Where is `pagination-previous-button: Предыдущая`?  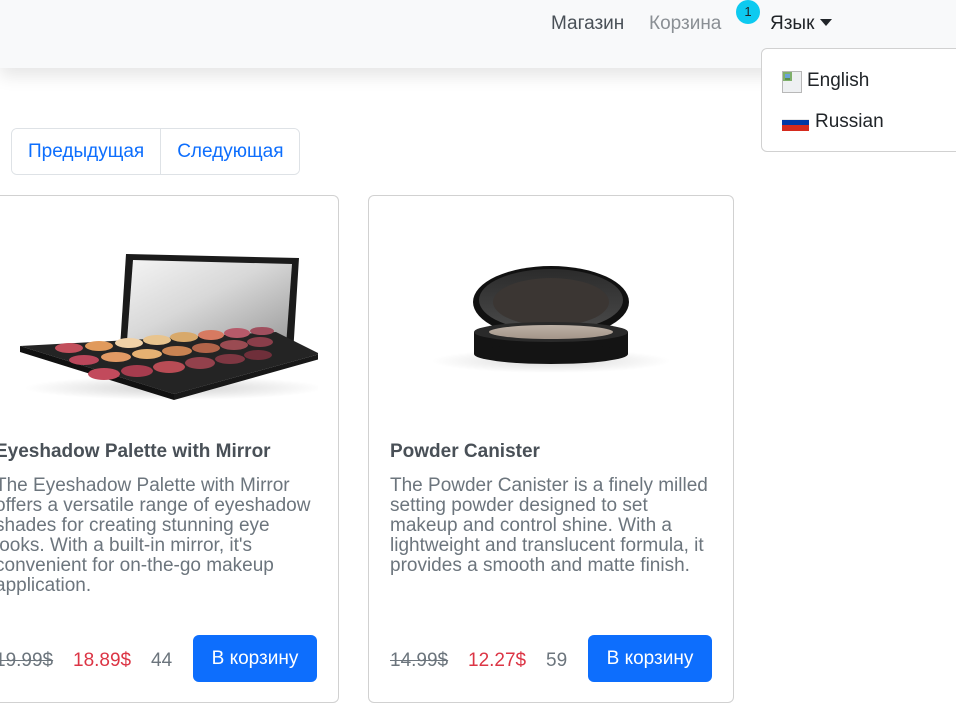 pagination-previous-button: Предыдущая is located at coordinates (86, 151).